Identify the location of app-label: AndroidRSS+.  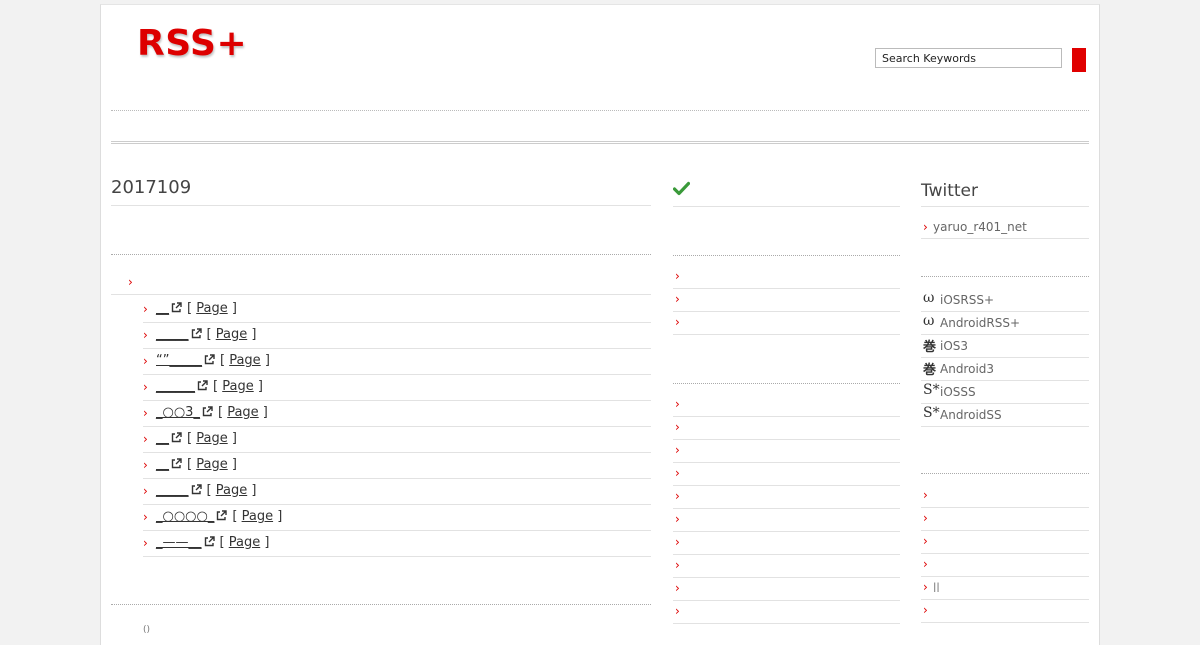
(980, 323).